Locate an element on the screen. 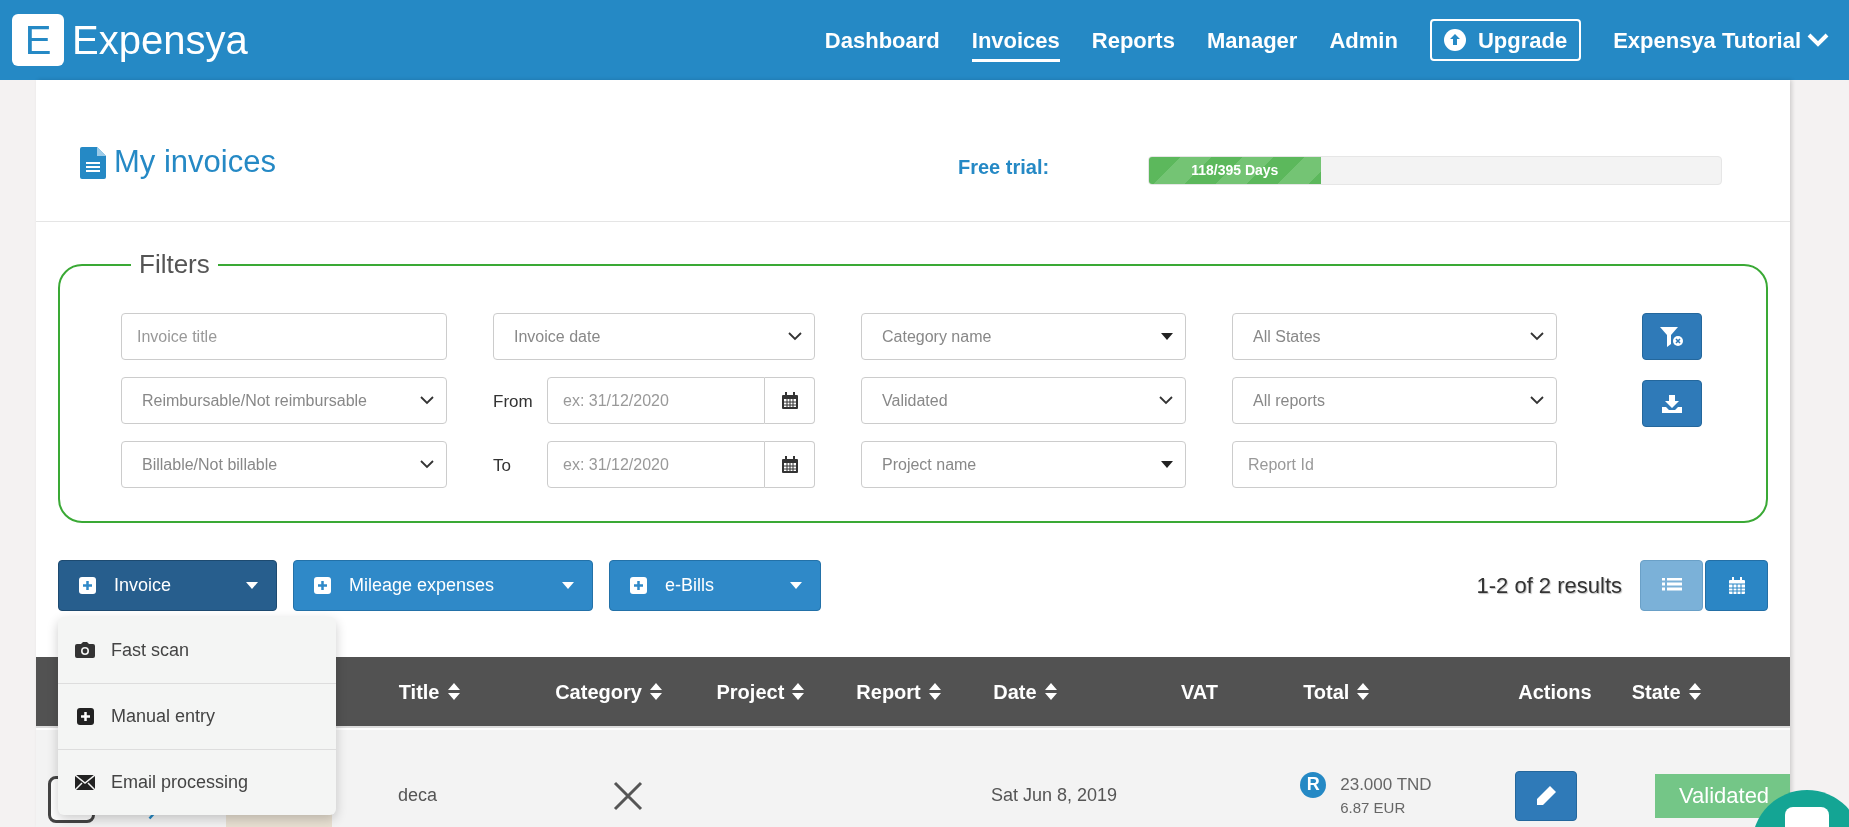 Image resolution: width=1849 pixels, height=827 pixels. date-text: Sat Jun 8, 2019 is located at coordinates (1054, 795).